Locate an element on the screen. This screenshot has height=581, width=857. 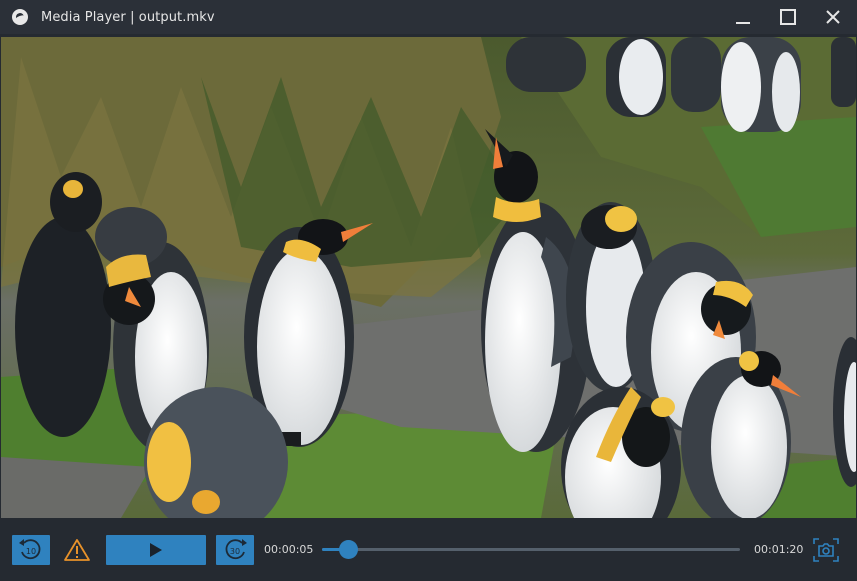
rewind-10-icon: 10 is located at coordinates (30, 549).